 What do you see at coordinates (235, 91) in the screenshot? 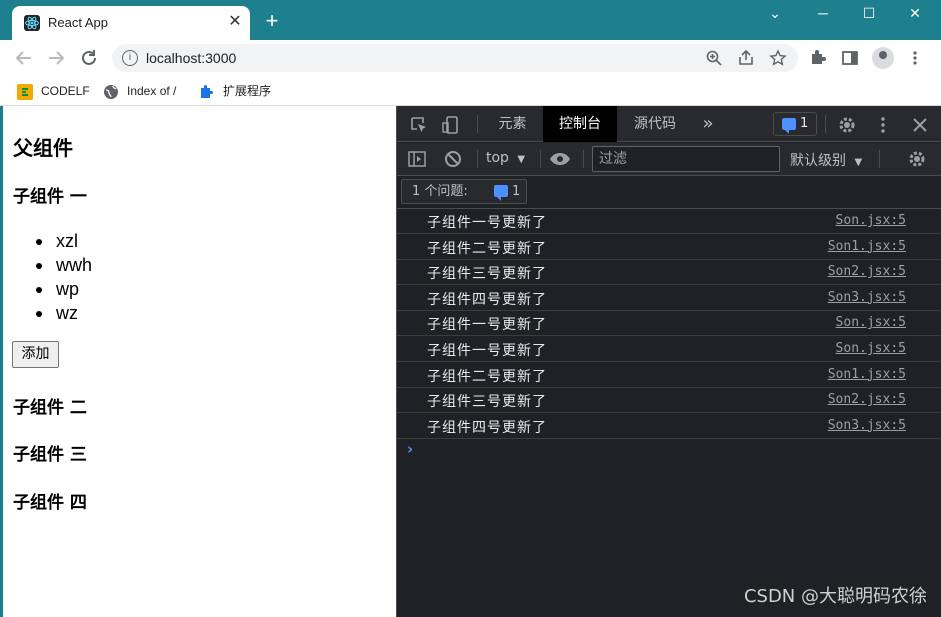
I see `bookmark-extensions: 扩展程序` at bounding box center [235, 91].